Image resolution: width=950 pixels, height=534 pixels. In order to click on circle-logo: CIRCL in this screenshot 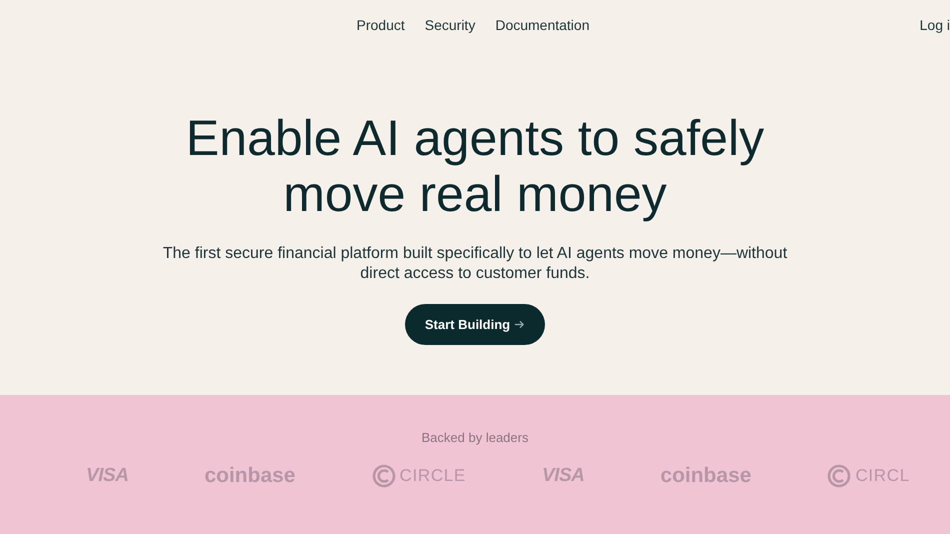, I will do `click(882, 476)`.